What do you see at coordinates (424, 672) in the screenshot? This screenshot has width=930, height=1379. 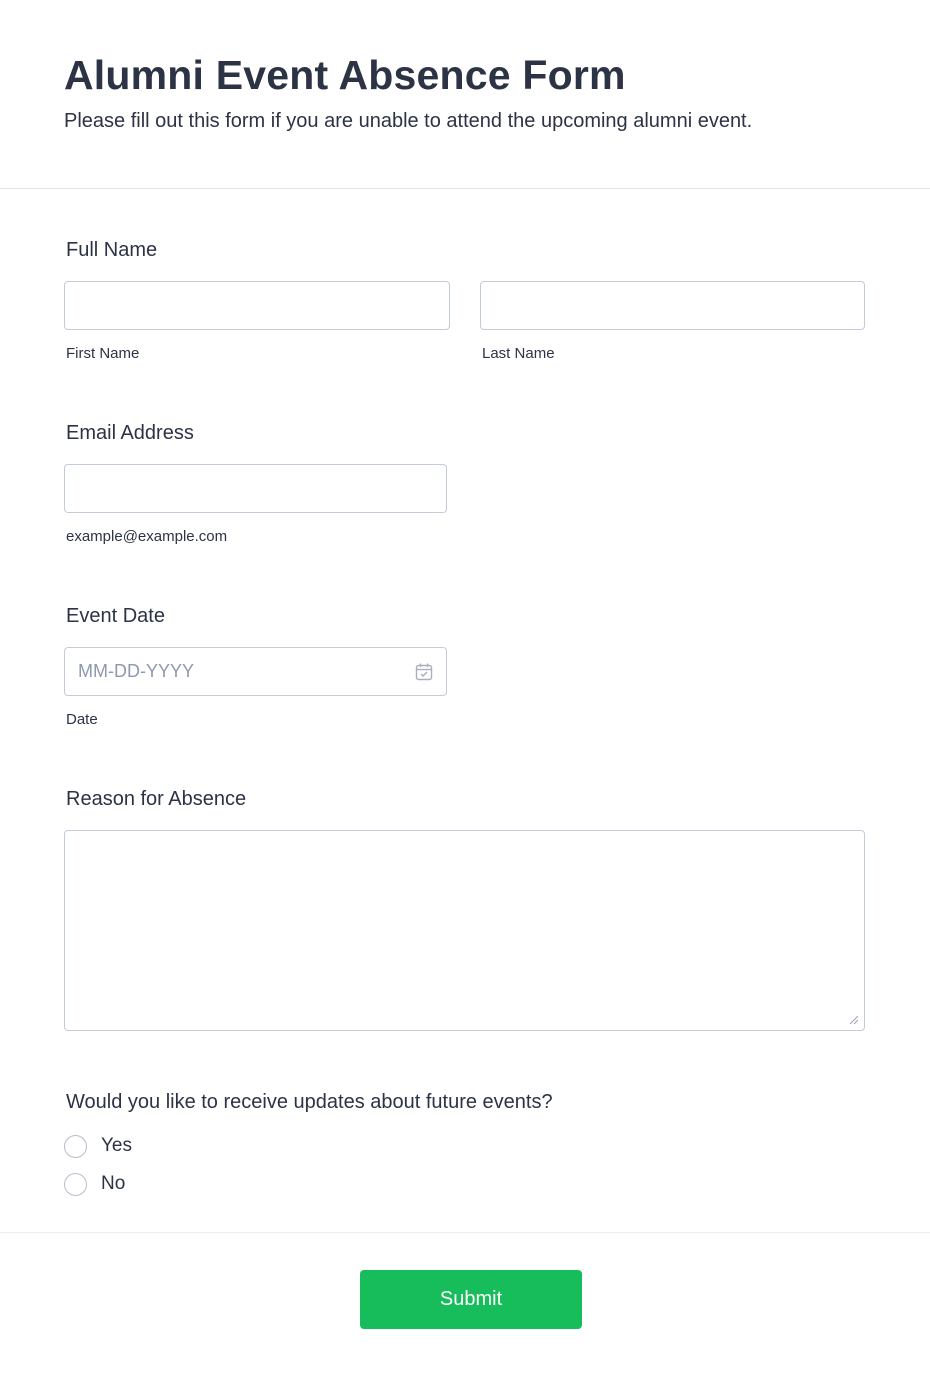 I see `calendar-icon` at bounding box center [424, 672].